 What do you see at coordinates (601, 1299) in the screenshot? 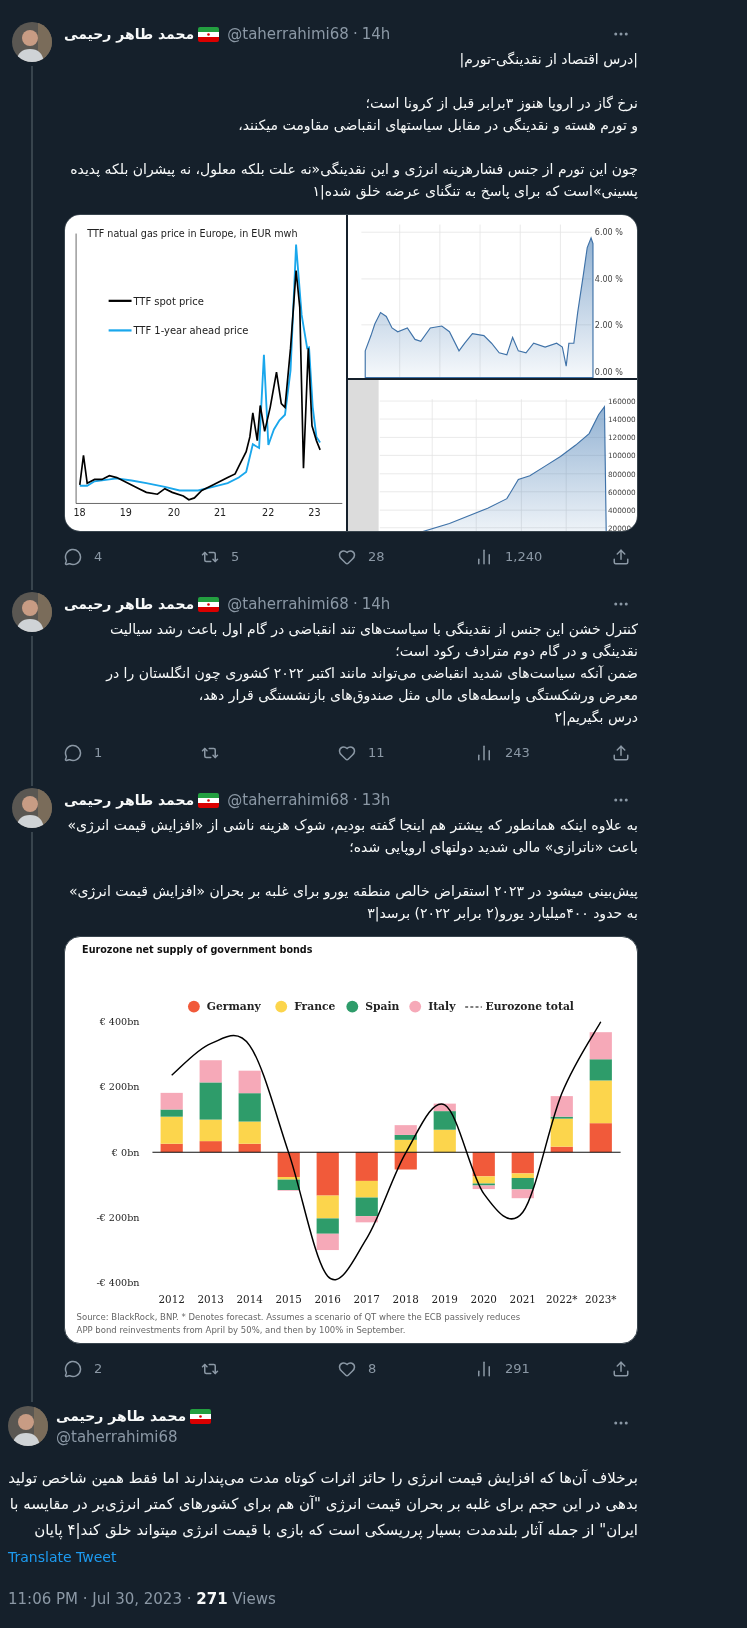
I see `axis-label: 2023*` at bounding box center [601, 1299].